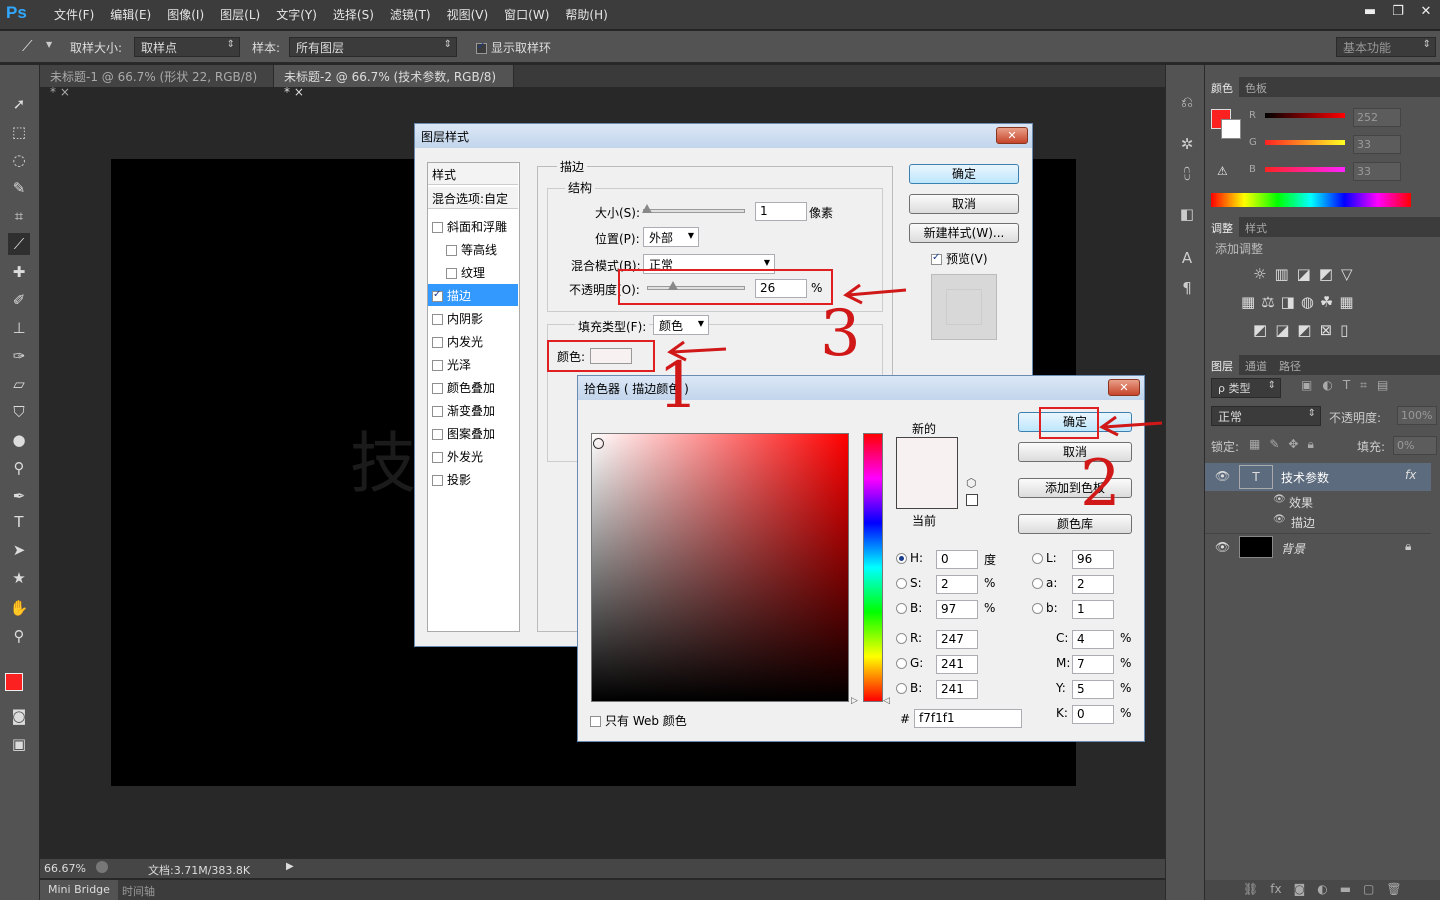 This screenshot has height=900, width=1440. Describe the element at coordinates (678, 386) in the screenshot. I see `annotation-number-1: 1` at that location.